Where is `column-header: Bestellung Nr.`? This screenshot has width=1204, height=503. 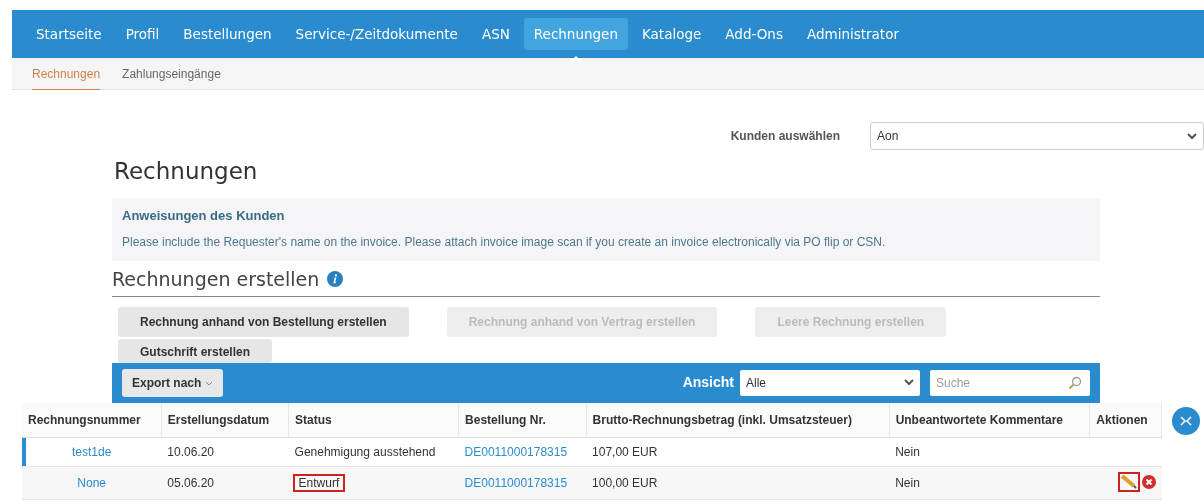
column-header: Bestellung Nr. is located at coordinates (522, 420).